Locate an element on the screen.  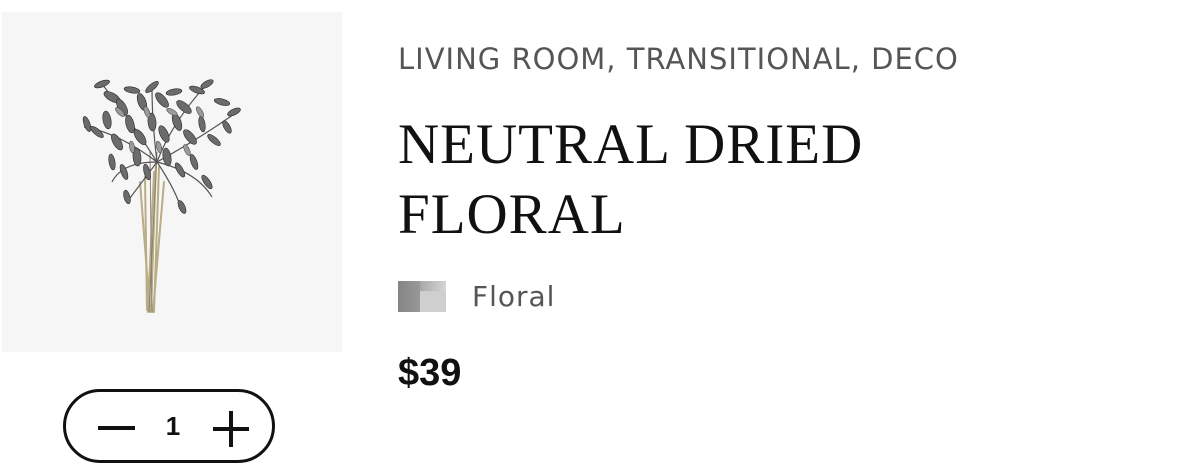
minus-icon is located at coordinates (116, 428).